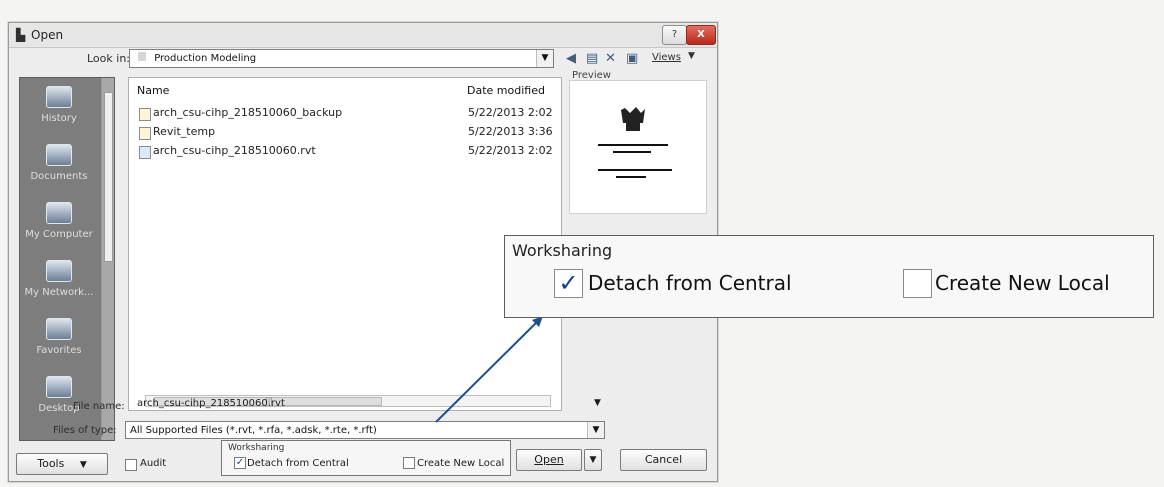  I want to click on callout-worksharing-title: Worksharing, so click(562, 250).